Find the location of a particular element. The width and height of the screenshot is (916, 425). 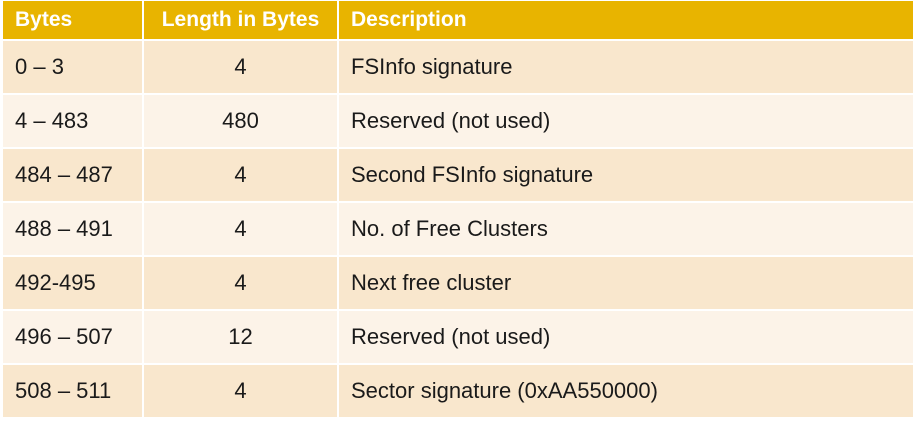

cell-bytes: 0 – 3 is located at coordinates (73, 67).